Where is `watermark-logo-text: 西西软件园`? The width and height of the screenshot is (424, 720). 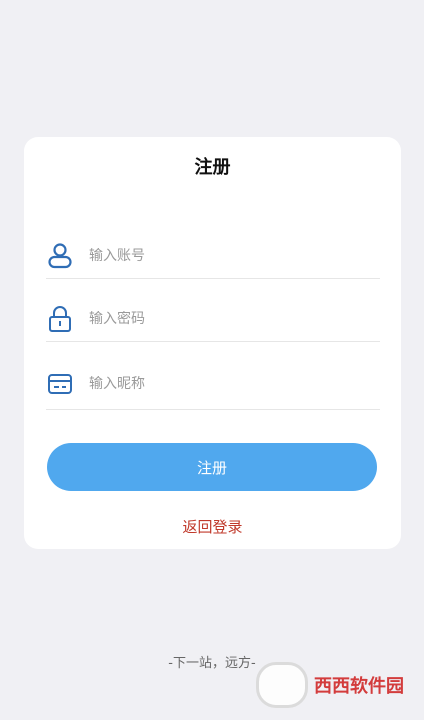 watermark-logo-text: 西西软件园 is located at coordinates (359, 686).